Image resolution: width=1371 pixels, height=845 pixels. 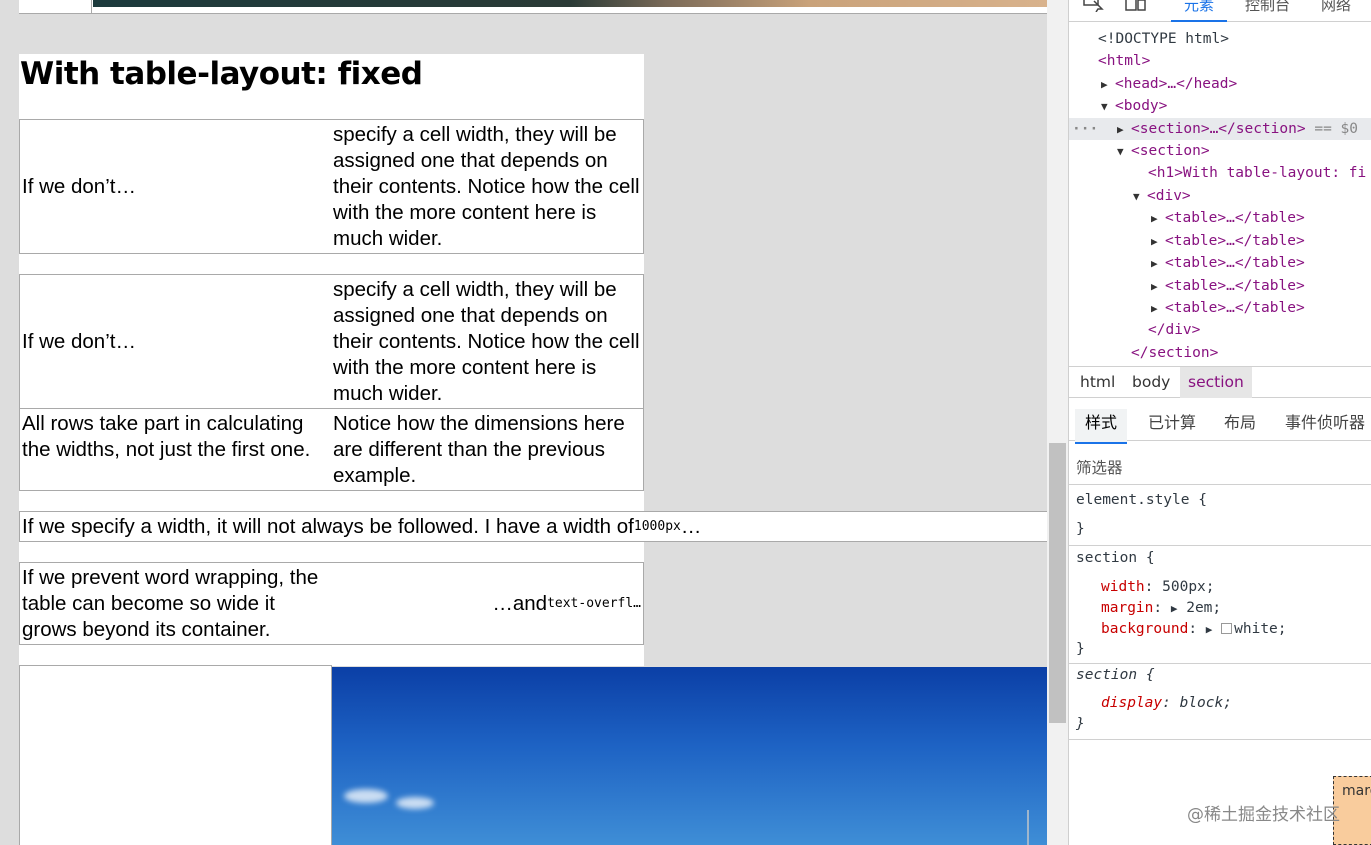 I want to click on declaration-width: width: 500px;, so click(x=1158, y=587).